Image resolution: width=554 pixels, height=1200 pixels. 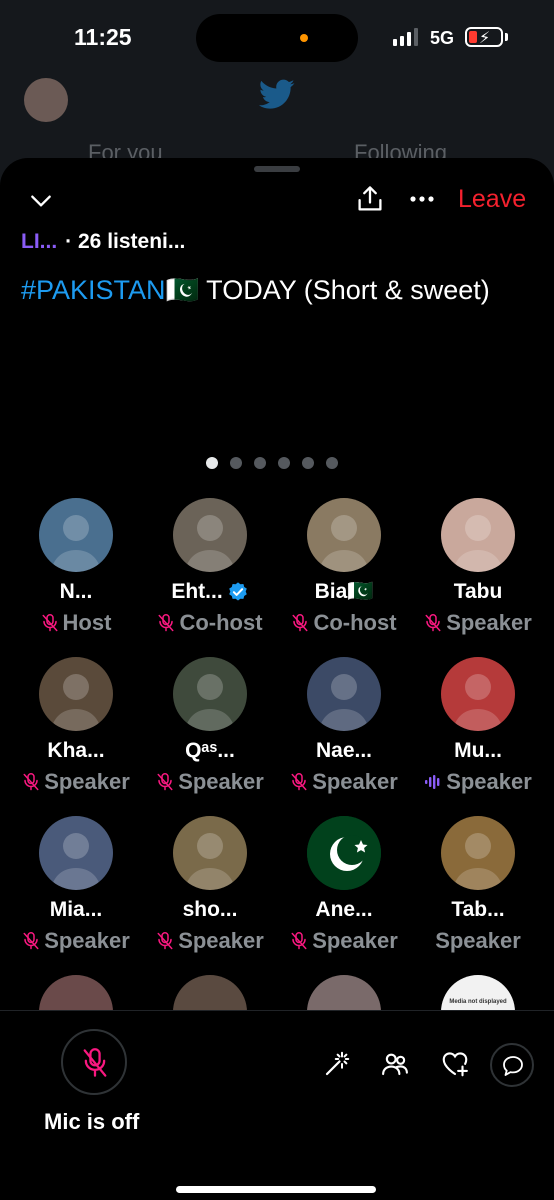 I want to click on recording-dot, so click(x=304, y=38).